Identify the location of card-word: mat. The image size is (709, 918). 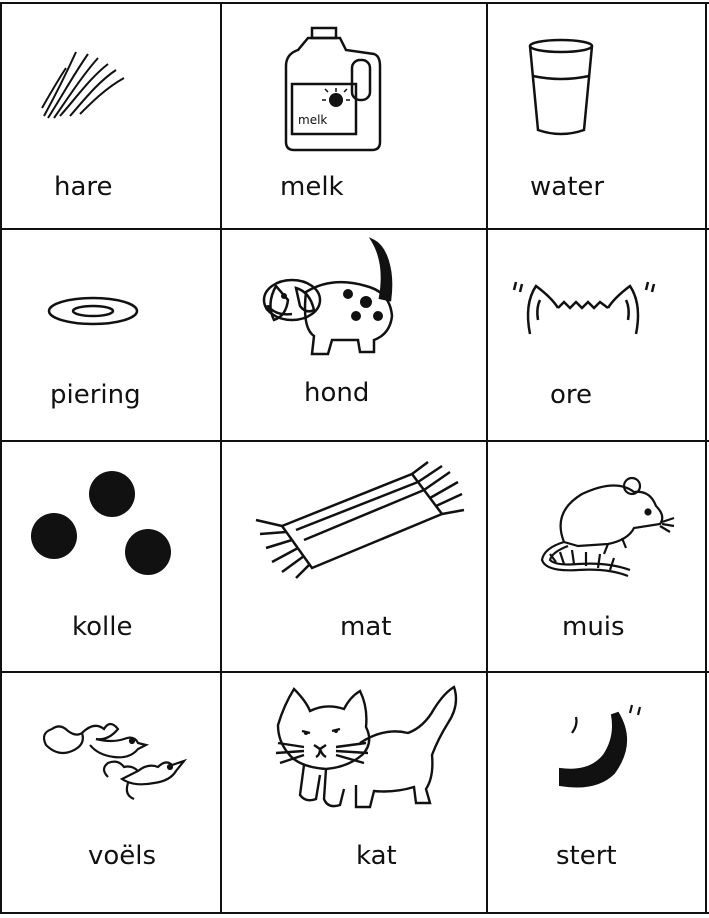
(366, 627).